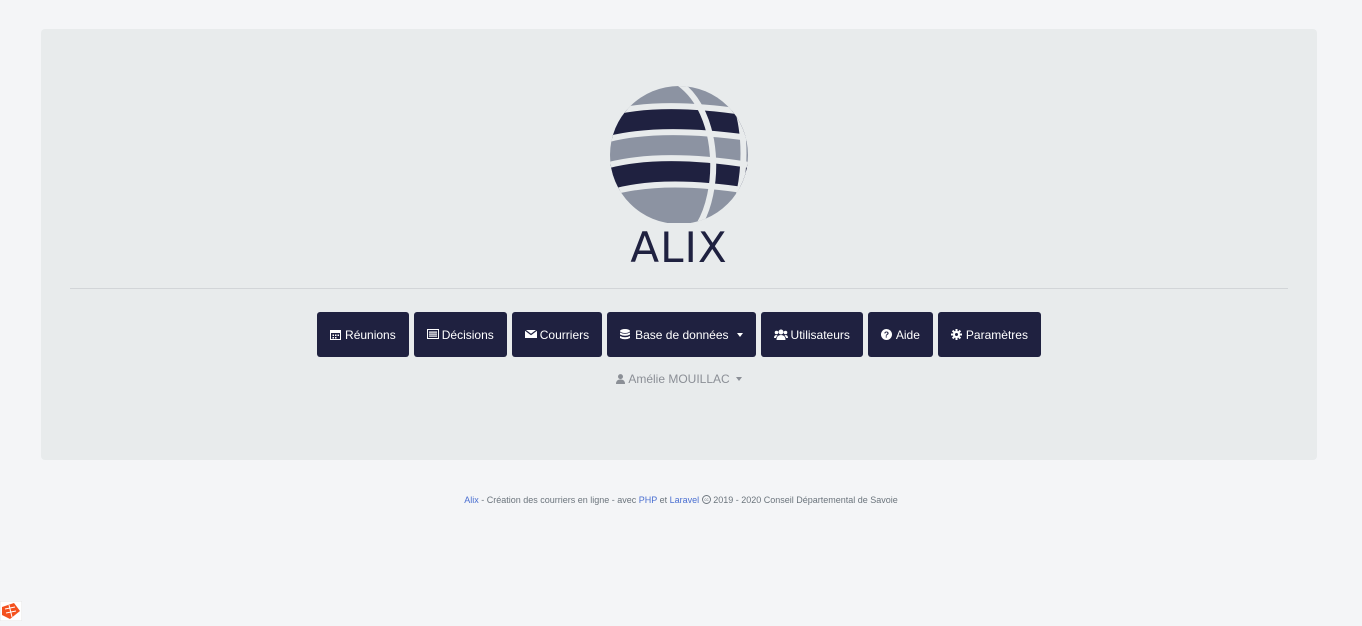  Describe the element at coordinates (564, 334) in the screenshot. I see `courriers-label: Courriers` at that location.